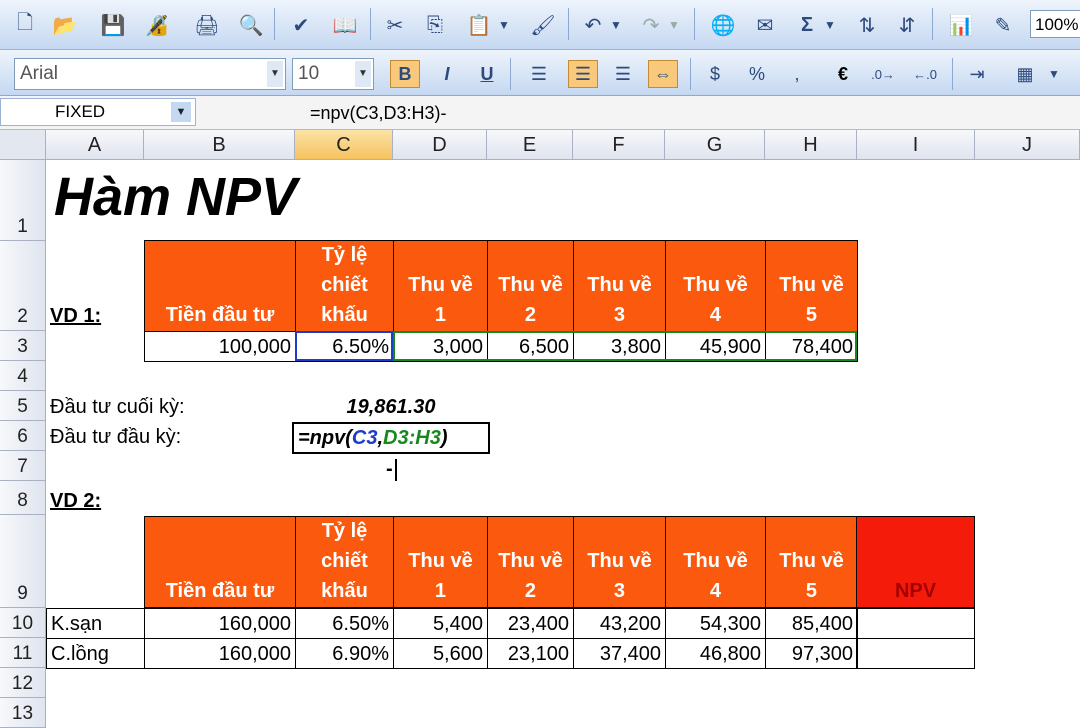 The width and height of the screenshot is (1080, 728). I want to click on end-period-value: 19,861.30, so click(391, 407).